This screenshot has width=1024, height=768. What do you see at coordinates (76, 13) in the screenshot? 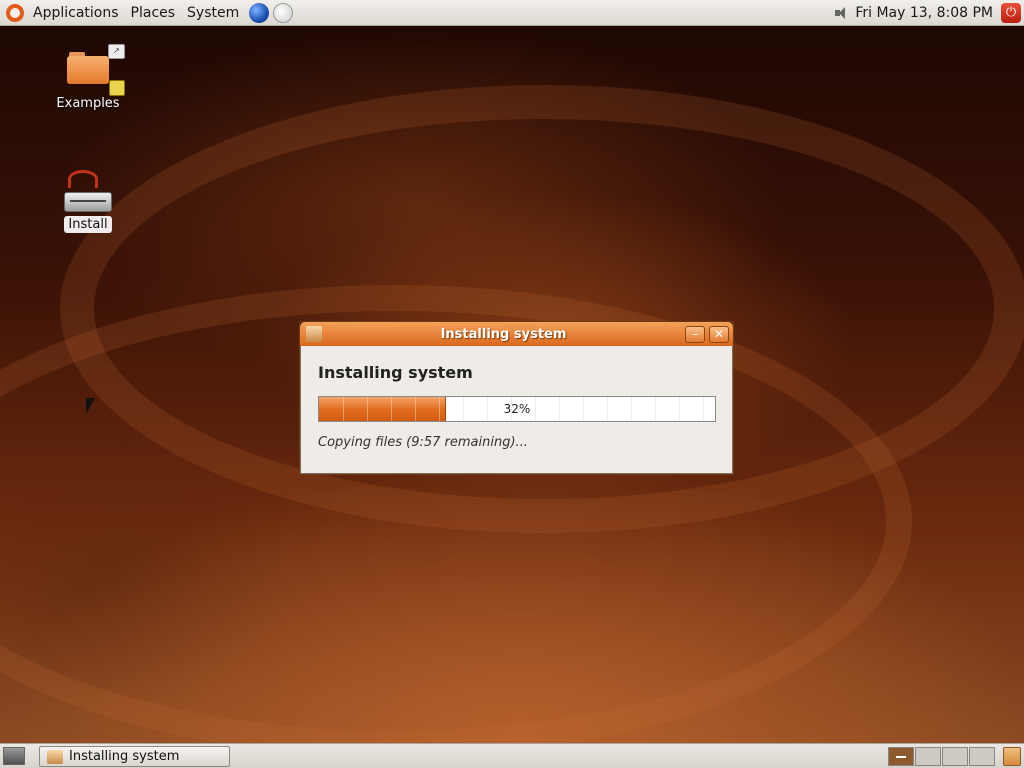
I see `menu-applications: Applications` at bounding box center [76, 13].